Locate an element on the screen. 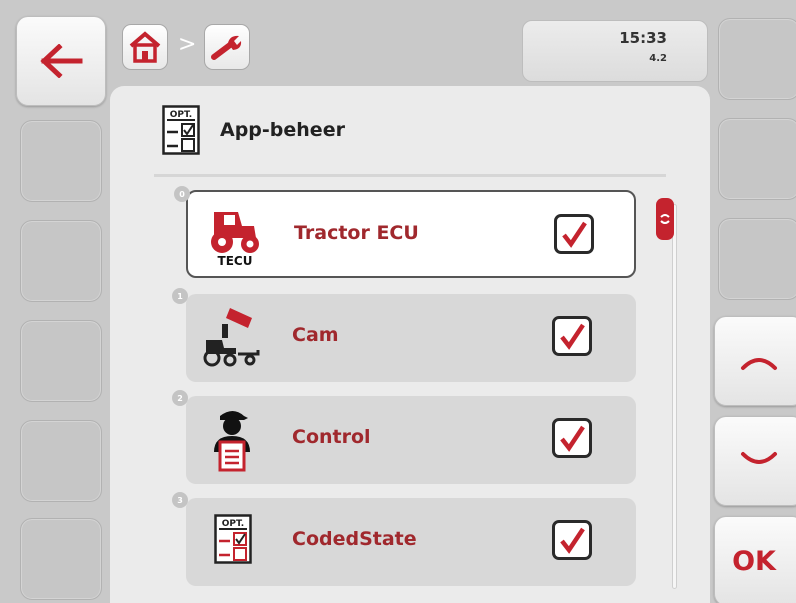 The height and width of the screenshot is (603, 796). tecu-caption: TECU is located at coordinates (235, 261).